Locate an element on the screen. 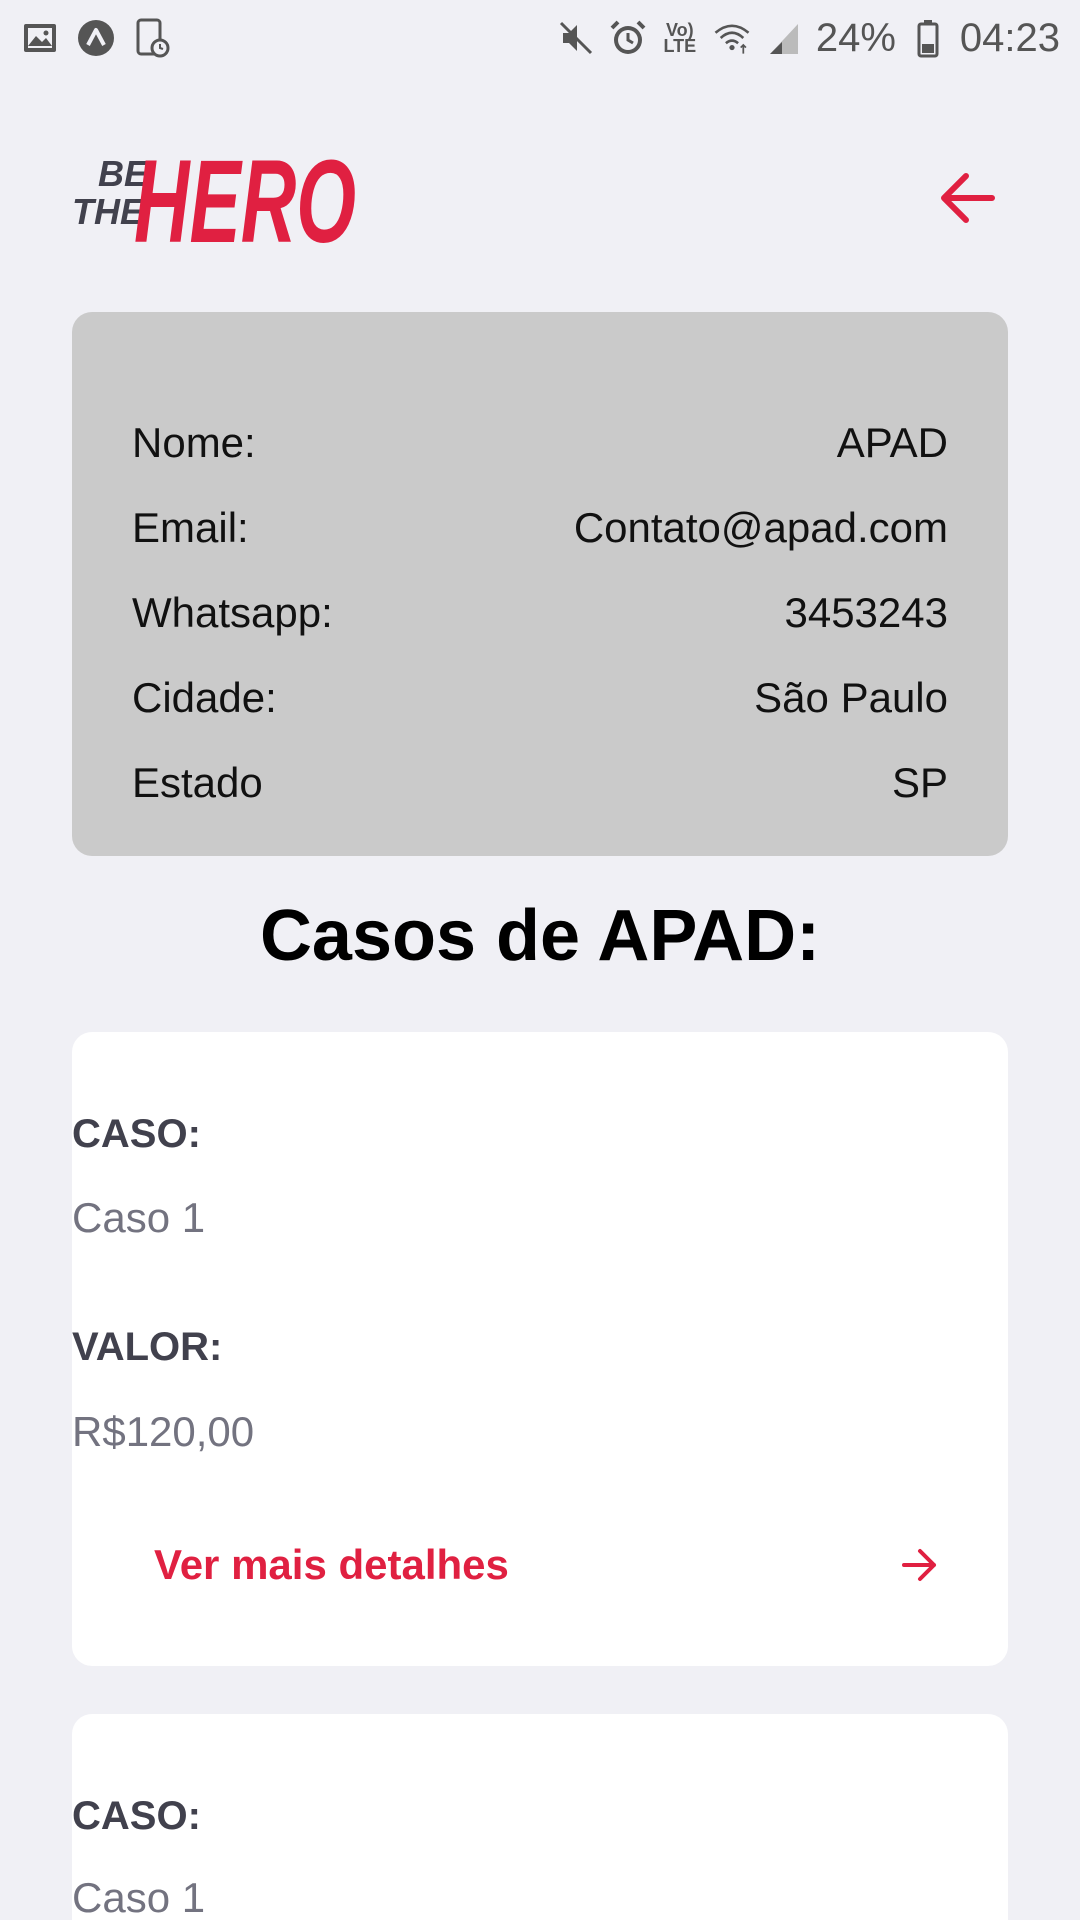 The width and height of the screenshot is (1080, 1920). info-row-name: Nome: APAD is located at coordinates (540, 442).